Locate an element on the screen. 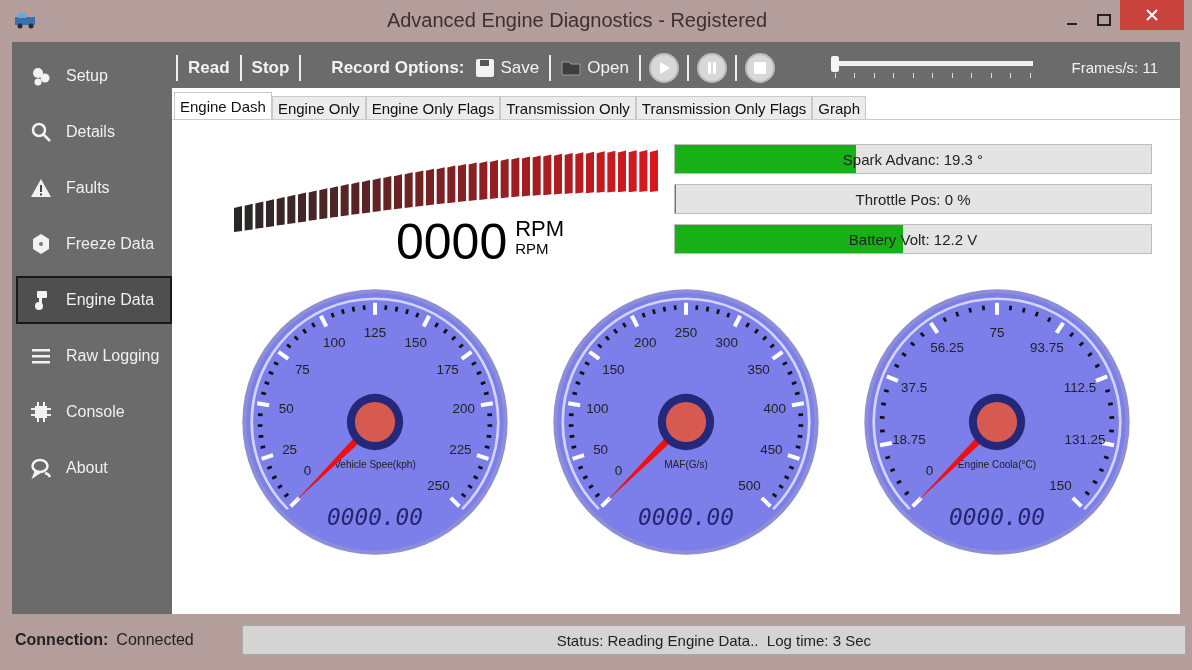  close-button is located at coordinates (1152, 15).